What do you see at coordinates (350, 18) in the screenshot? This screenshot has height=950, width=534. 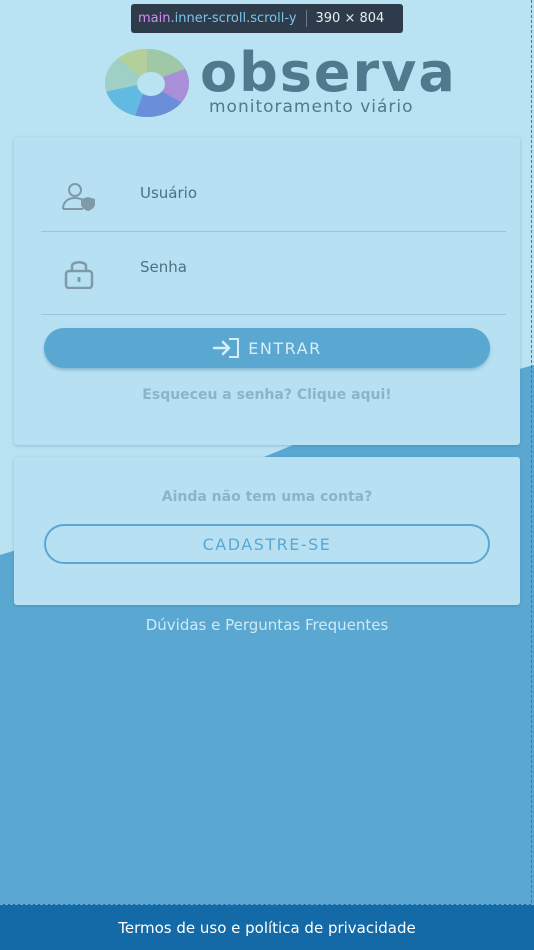 I see `tooltip-size: 390 × 804` at bounding box center [350, 18].